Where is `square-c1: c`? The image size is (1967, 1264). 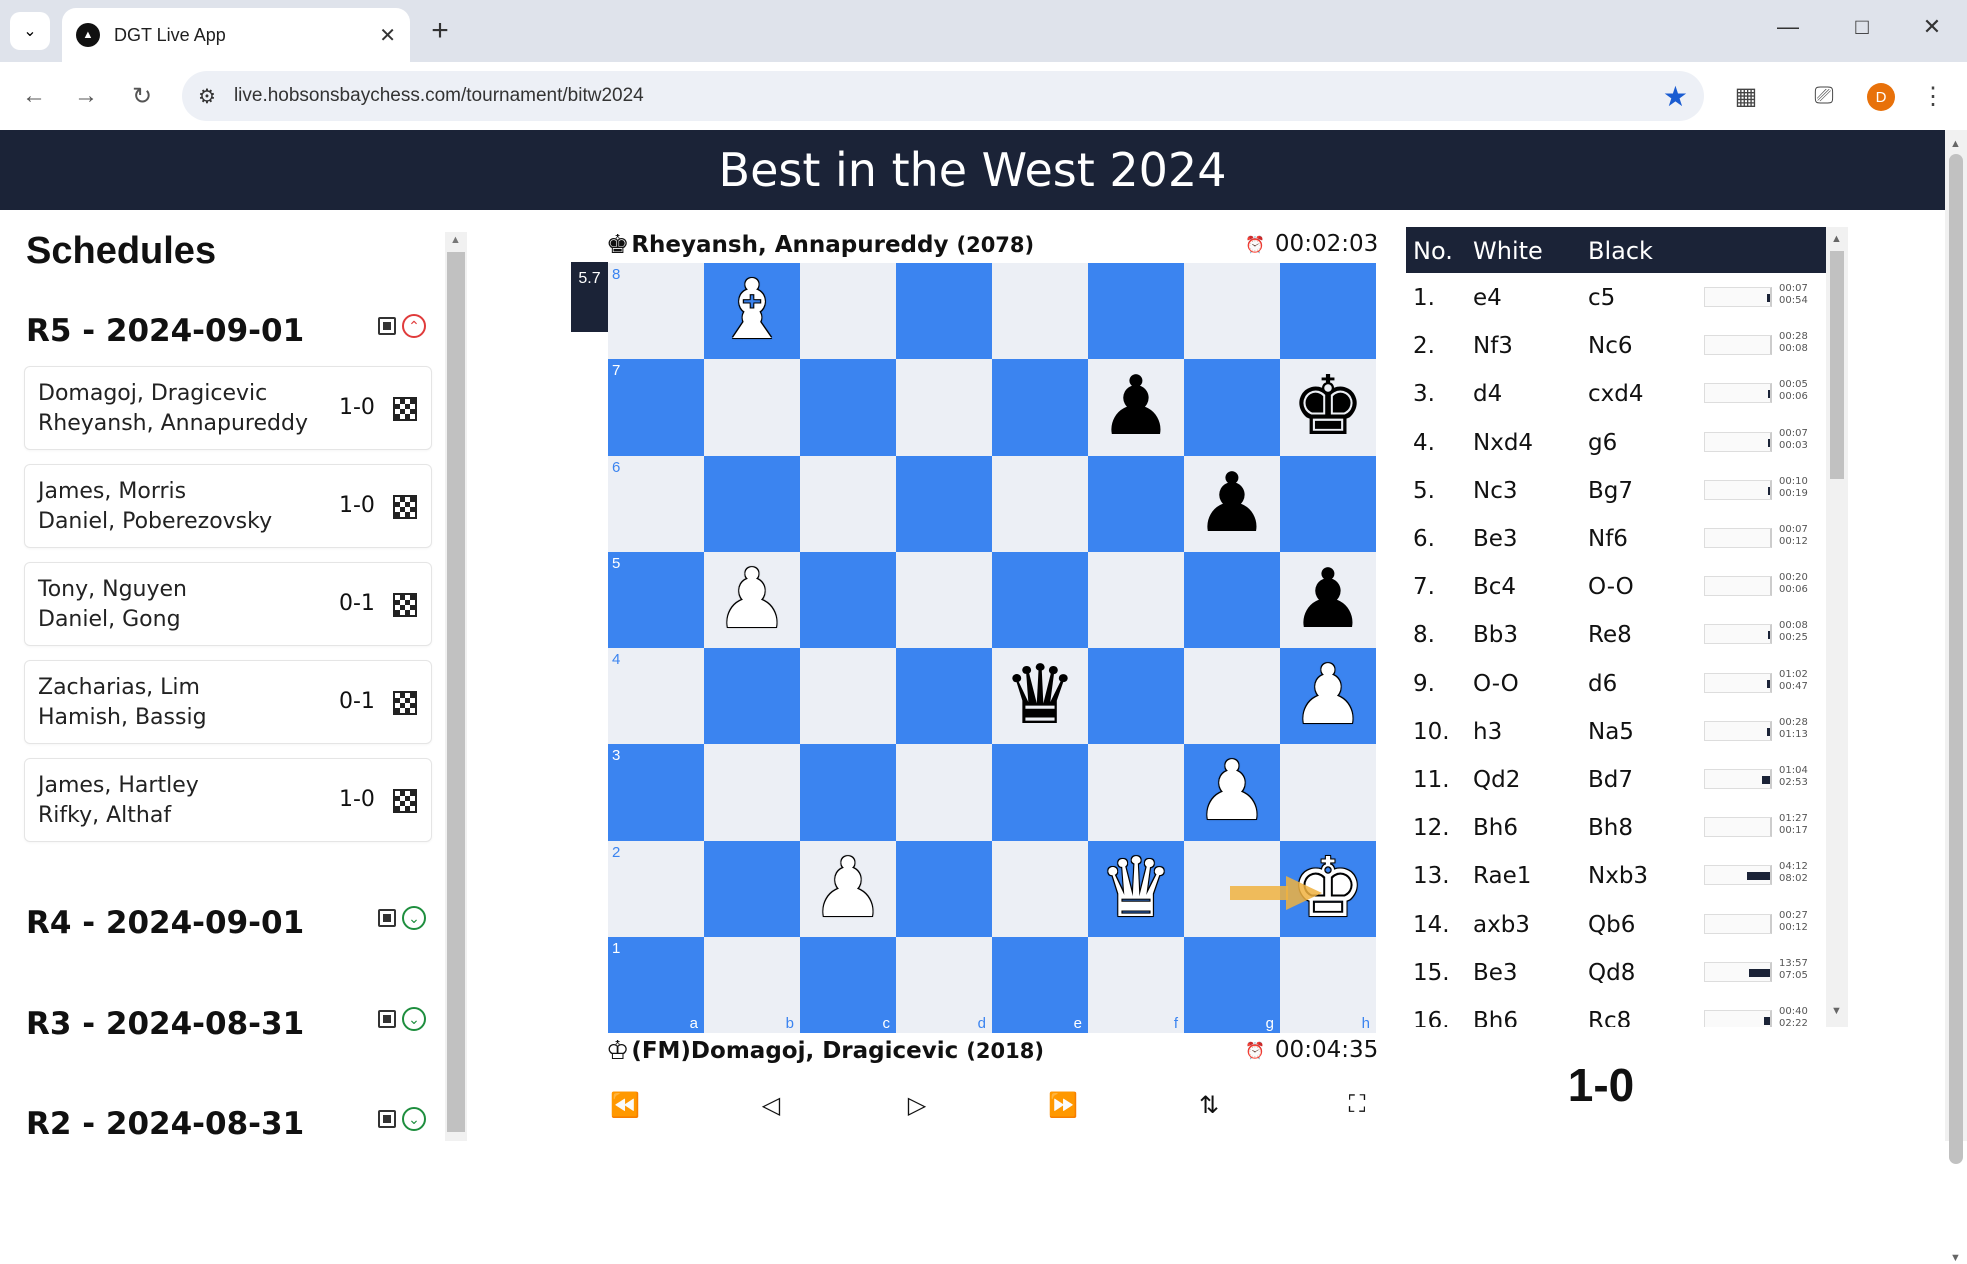 square-c1: c is located at coordinates (848, 984).